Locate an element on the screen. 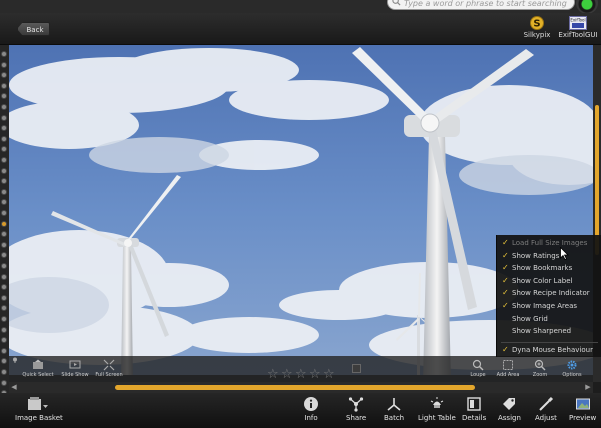  details-button: Details is located at coordinates (474, 409).